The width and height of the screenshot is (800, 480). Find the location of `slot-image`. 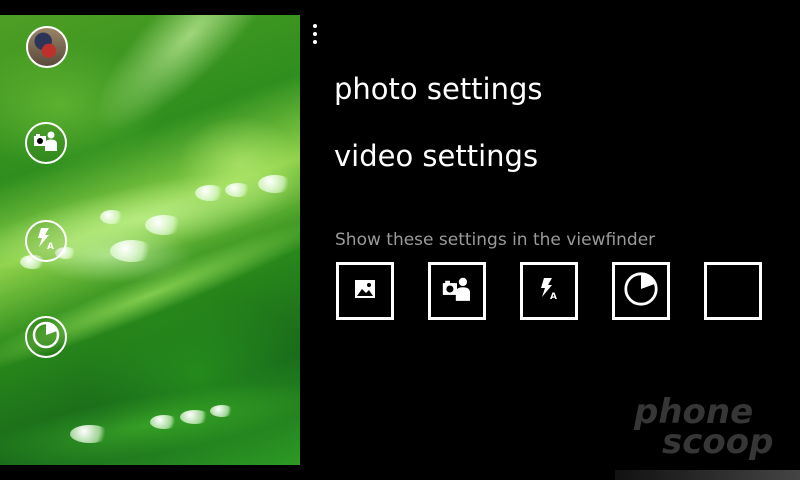

slot-image is located at coordinates (365, 291).